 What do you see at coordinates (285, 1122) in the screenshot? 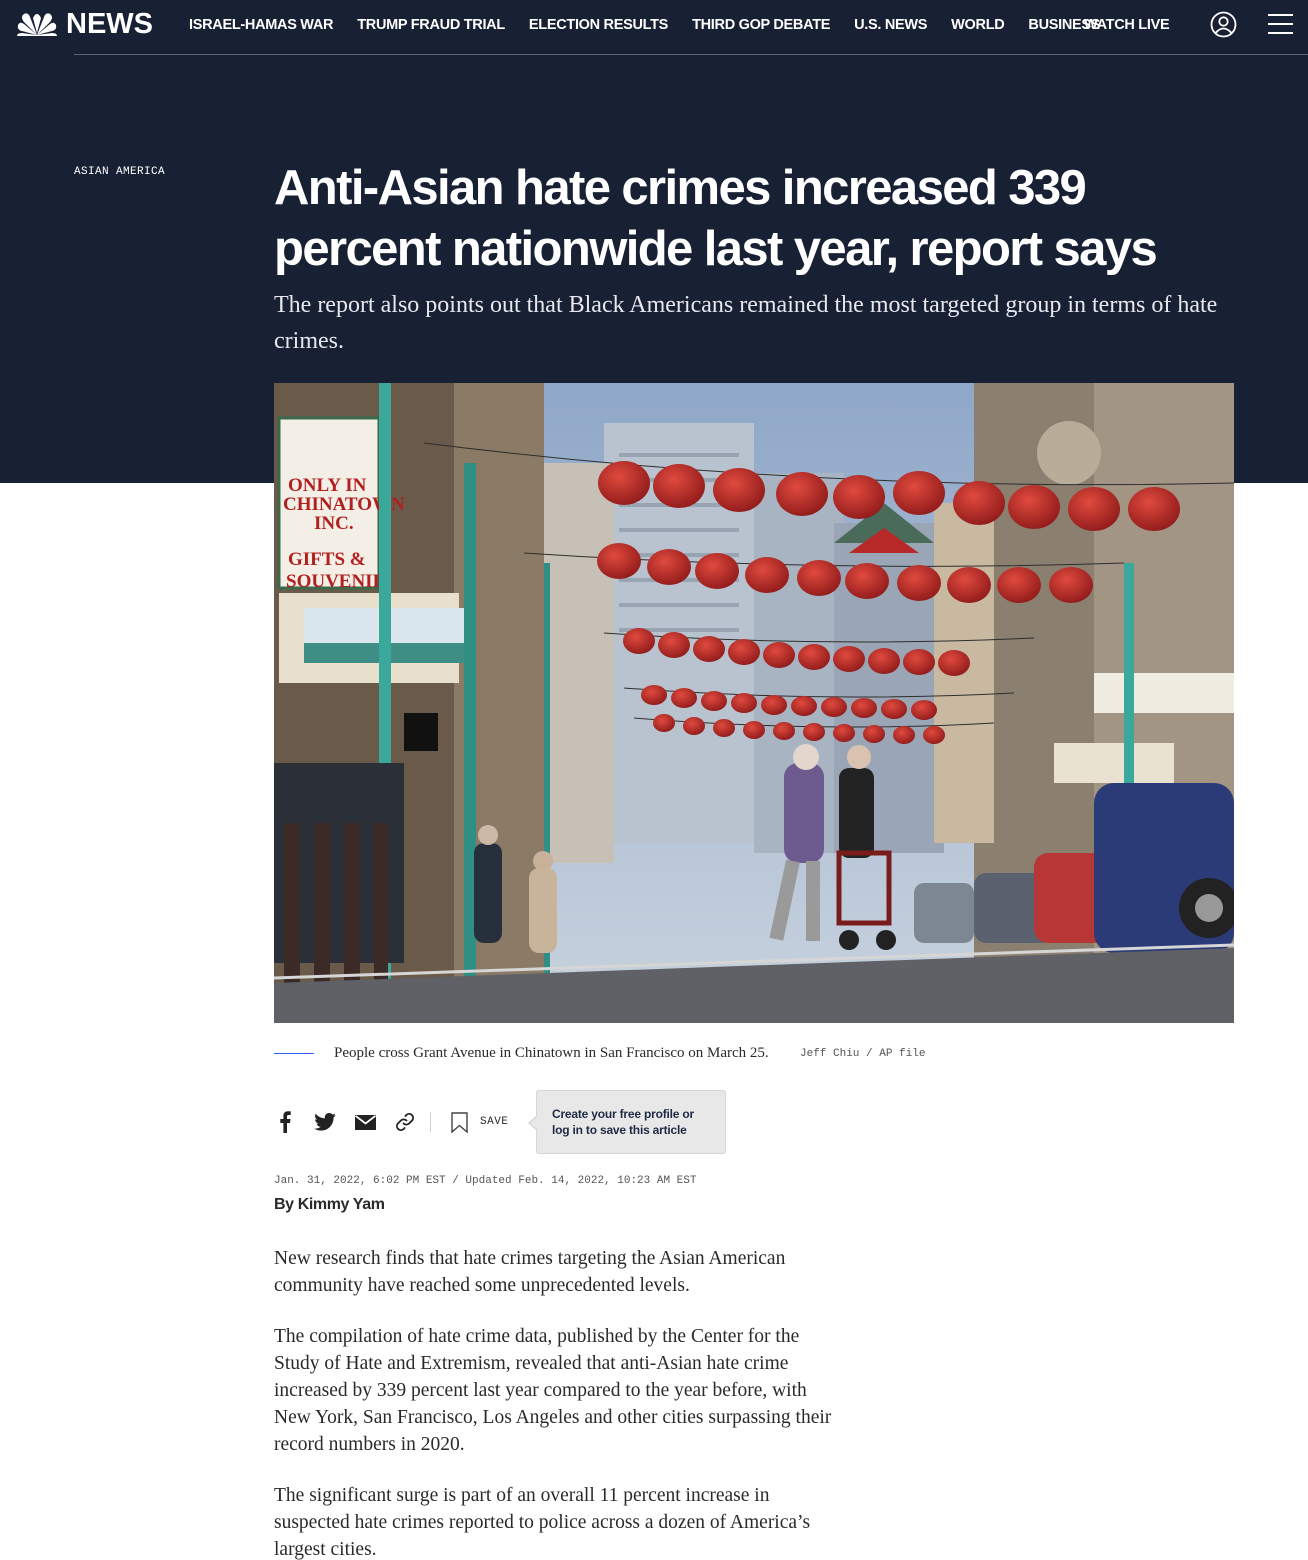
I see `facebook-icon` at bounding box center [285, 1122].